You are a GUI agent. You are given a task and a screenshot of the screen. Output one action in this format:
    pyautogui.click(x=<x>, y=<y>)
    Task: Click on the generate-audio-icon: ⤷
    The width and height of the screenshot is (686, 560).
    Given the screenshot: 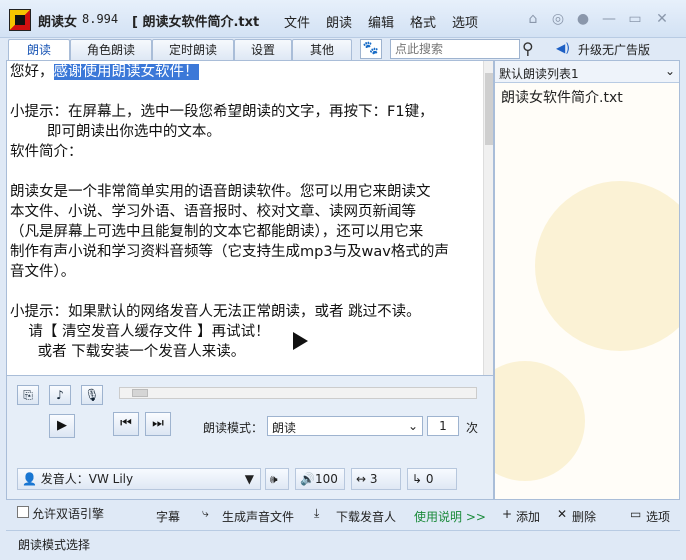 What is the action you would take?
    pyautogui.click(x=205, y=513)
    